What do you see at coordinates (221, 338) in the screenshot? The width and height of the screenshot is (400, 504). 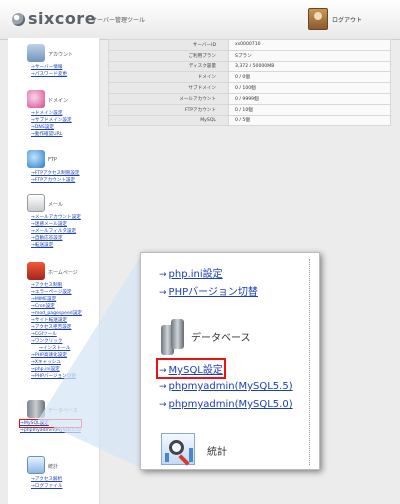 I see `database-section-title: データベース` at bounding box center [221, 338].